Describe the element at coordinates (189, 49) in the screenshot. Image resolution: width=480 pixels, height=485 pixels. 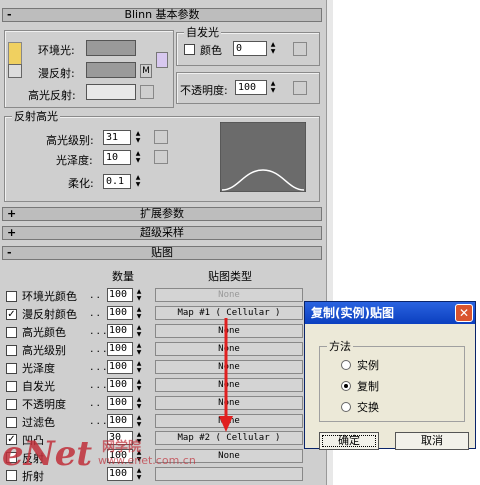
I see `self-illum-color-checkbox` at that location.